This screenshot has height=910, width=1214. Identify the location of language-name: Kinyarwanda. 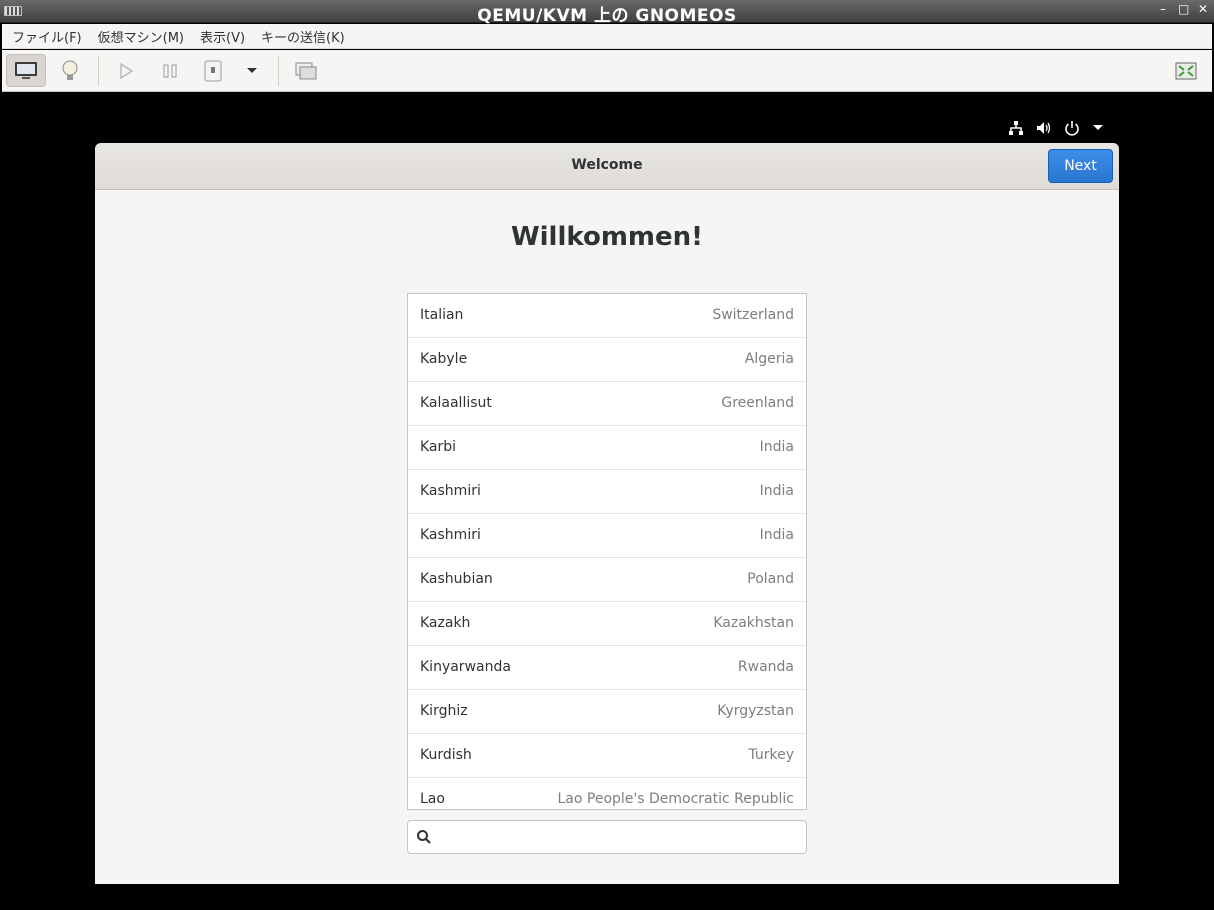
(465, 667).